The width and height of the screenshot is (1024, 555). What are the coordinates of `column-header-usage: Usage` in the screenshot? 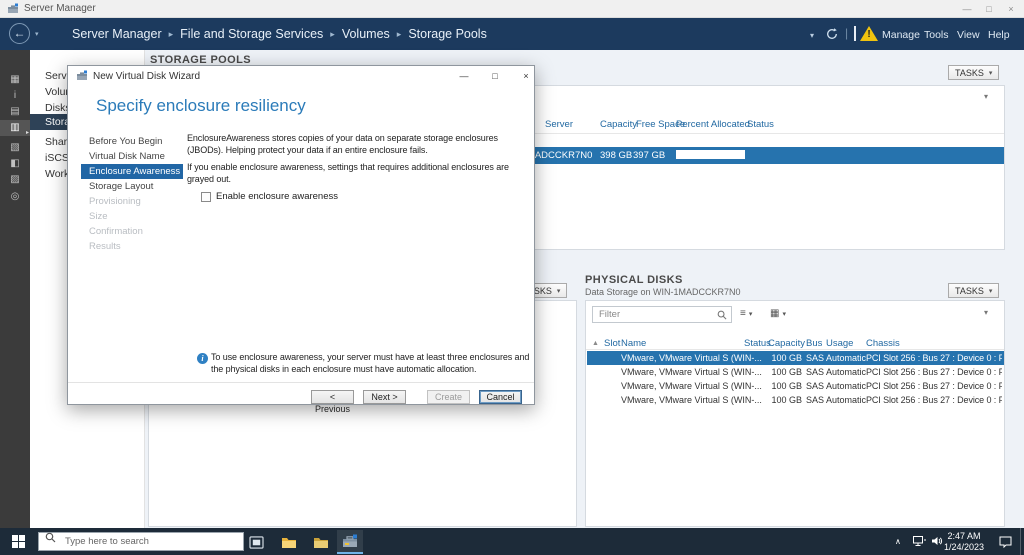 It's located at (839, 343).